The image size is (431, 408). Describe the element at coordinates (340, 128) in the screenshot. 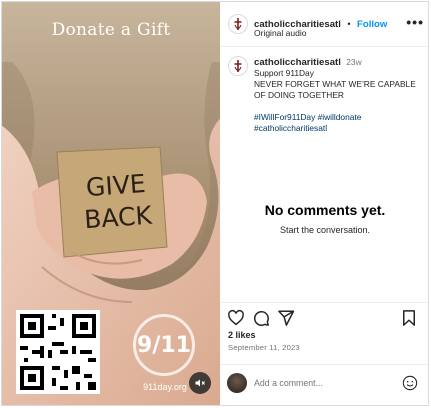

I see `hashtags-line-2: #catholiccharitiesatl` at that location.